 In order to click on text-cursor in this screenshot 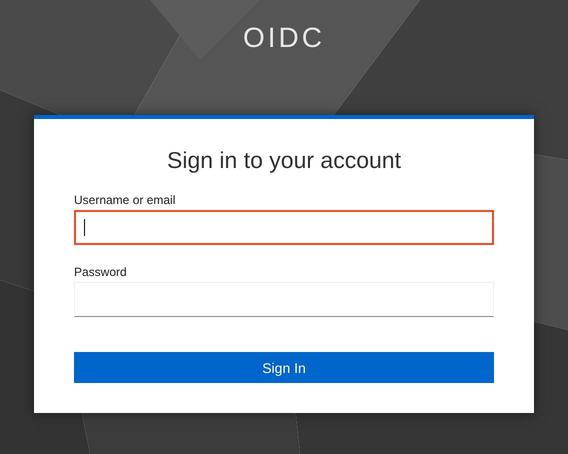, I will do `click(84, 227)`.